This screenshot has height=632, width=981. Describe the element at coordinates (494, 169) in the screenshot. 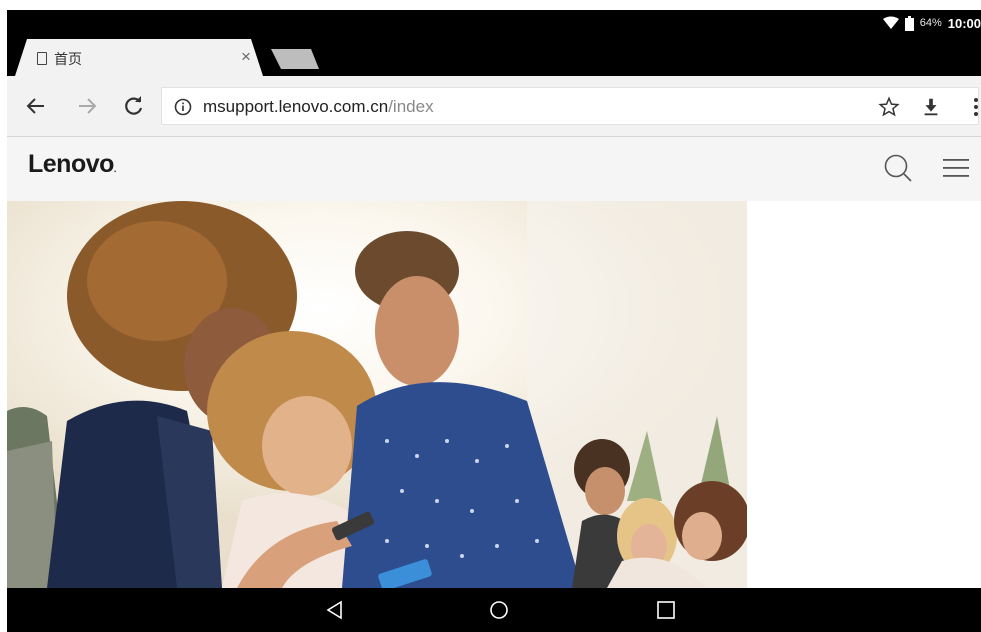

I see `site-header: Lenovo.` at that location.